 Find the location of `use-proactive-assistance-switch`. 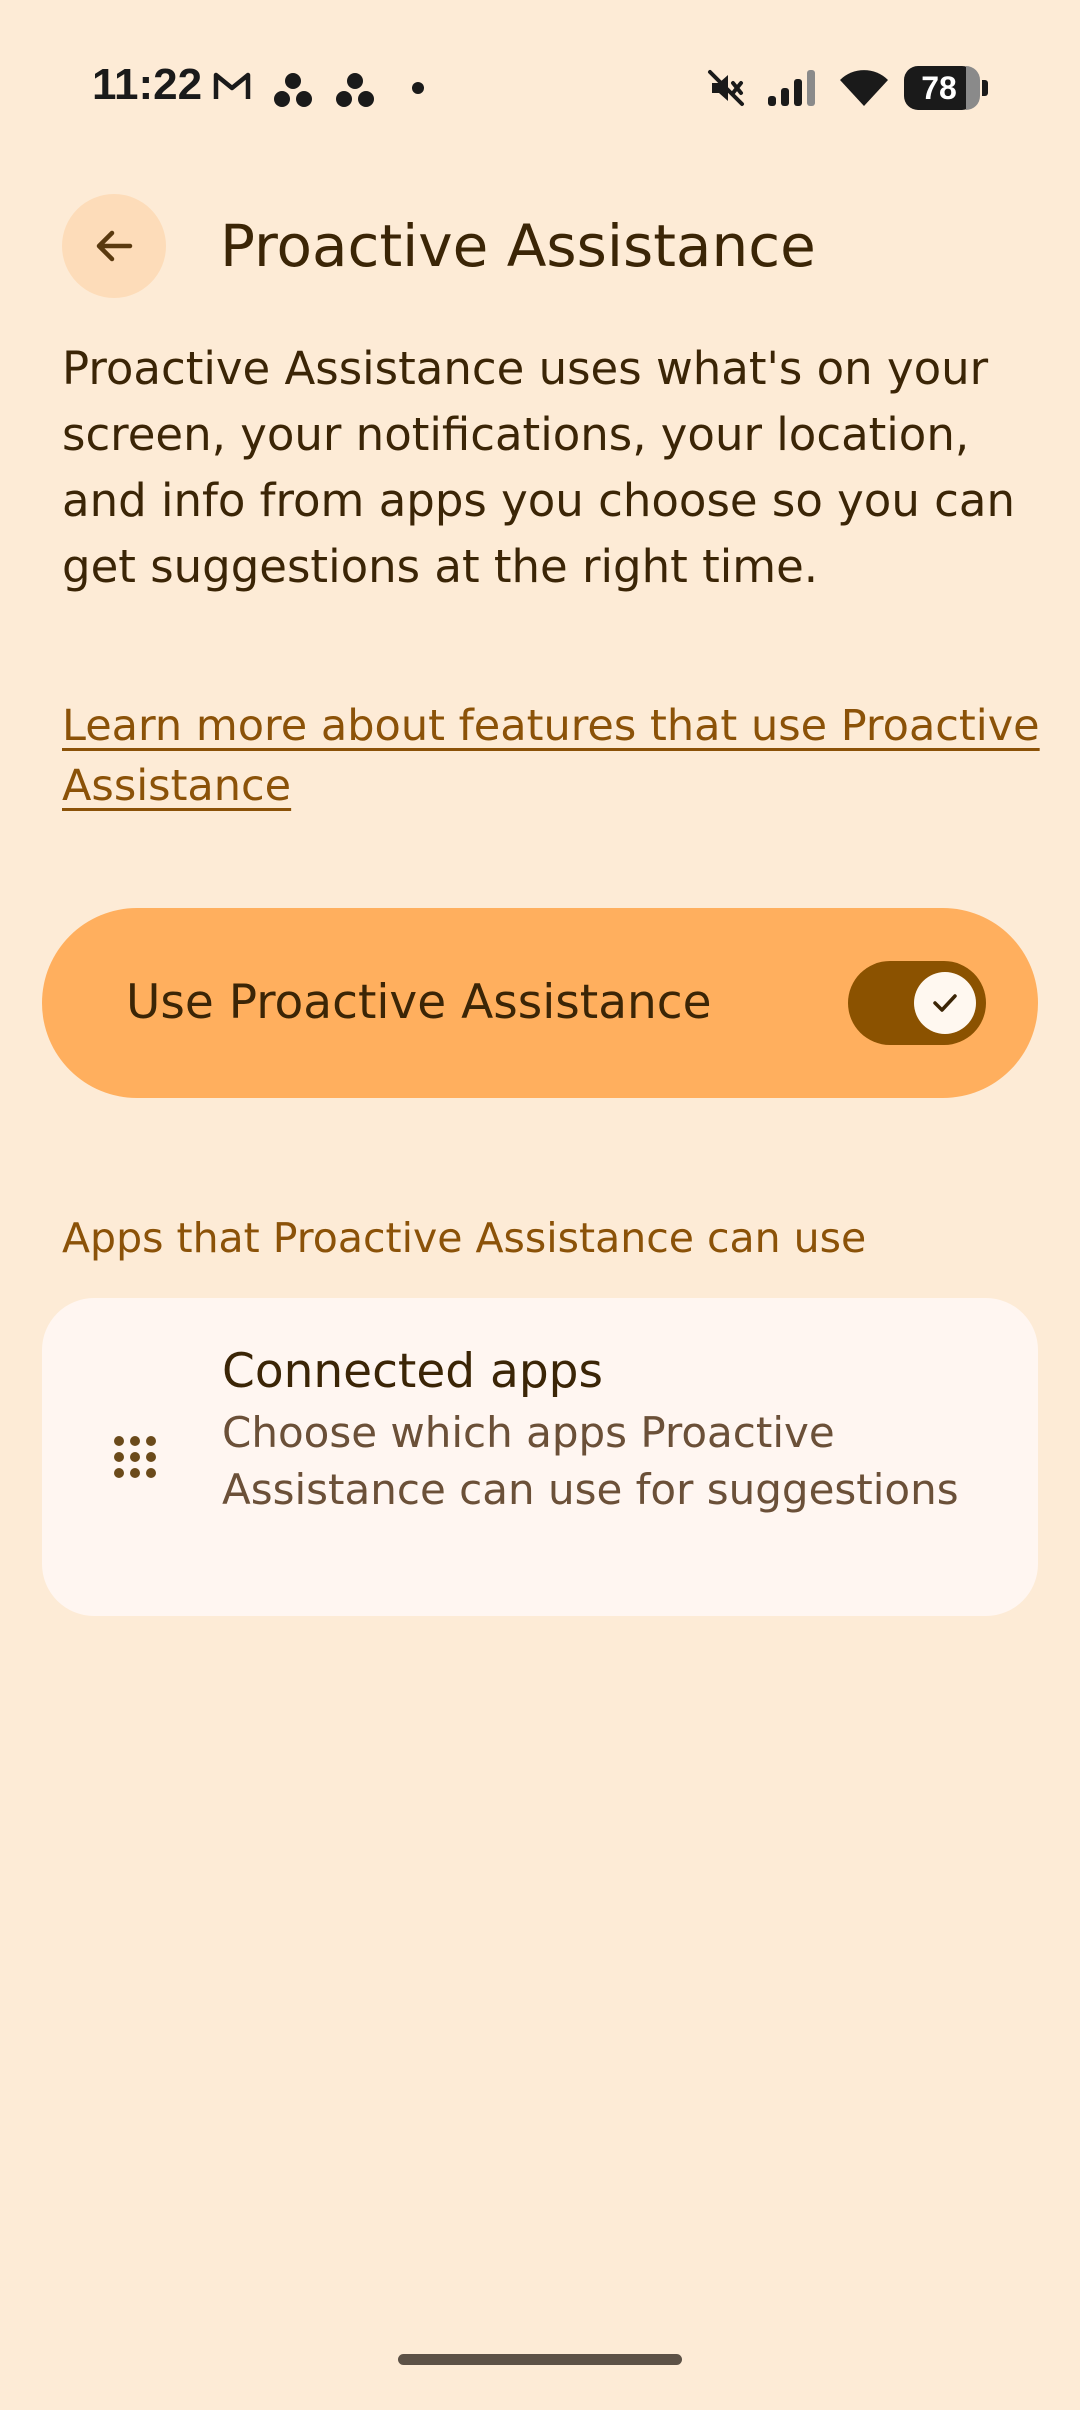

use-proactive-assistance-switch is located at coordinates (917, 1003).